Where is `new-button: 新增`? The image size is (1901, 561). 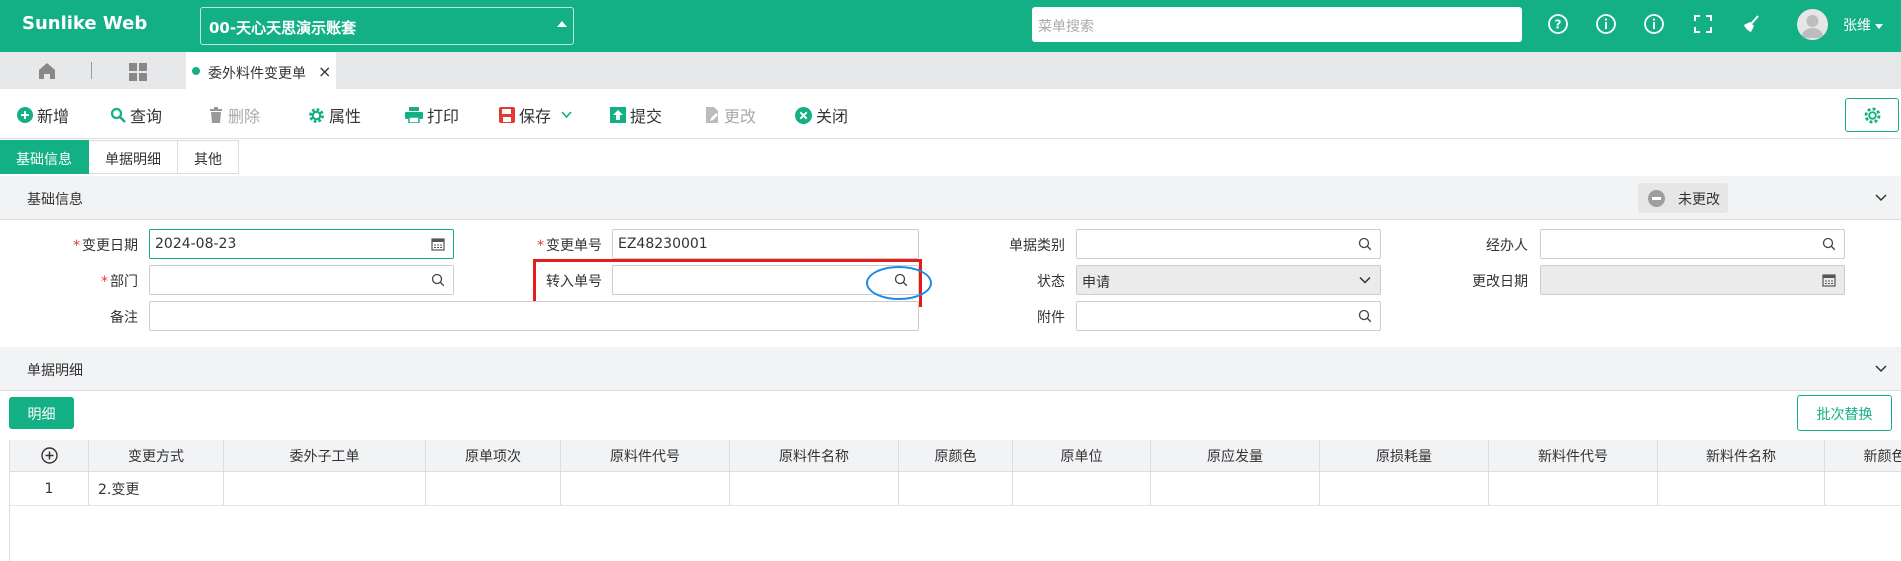
new-button: 新增 is located at coordinates (43, 115).